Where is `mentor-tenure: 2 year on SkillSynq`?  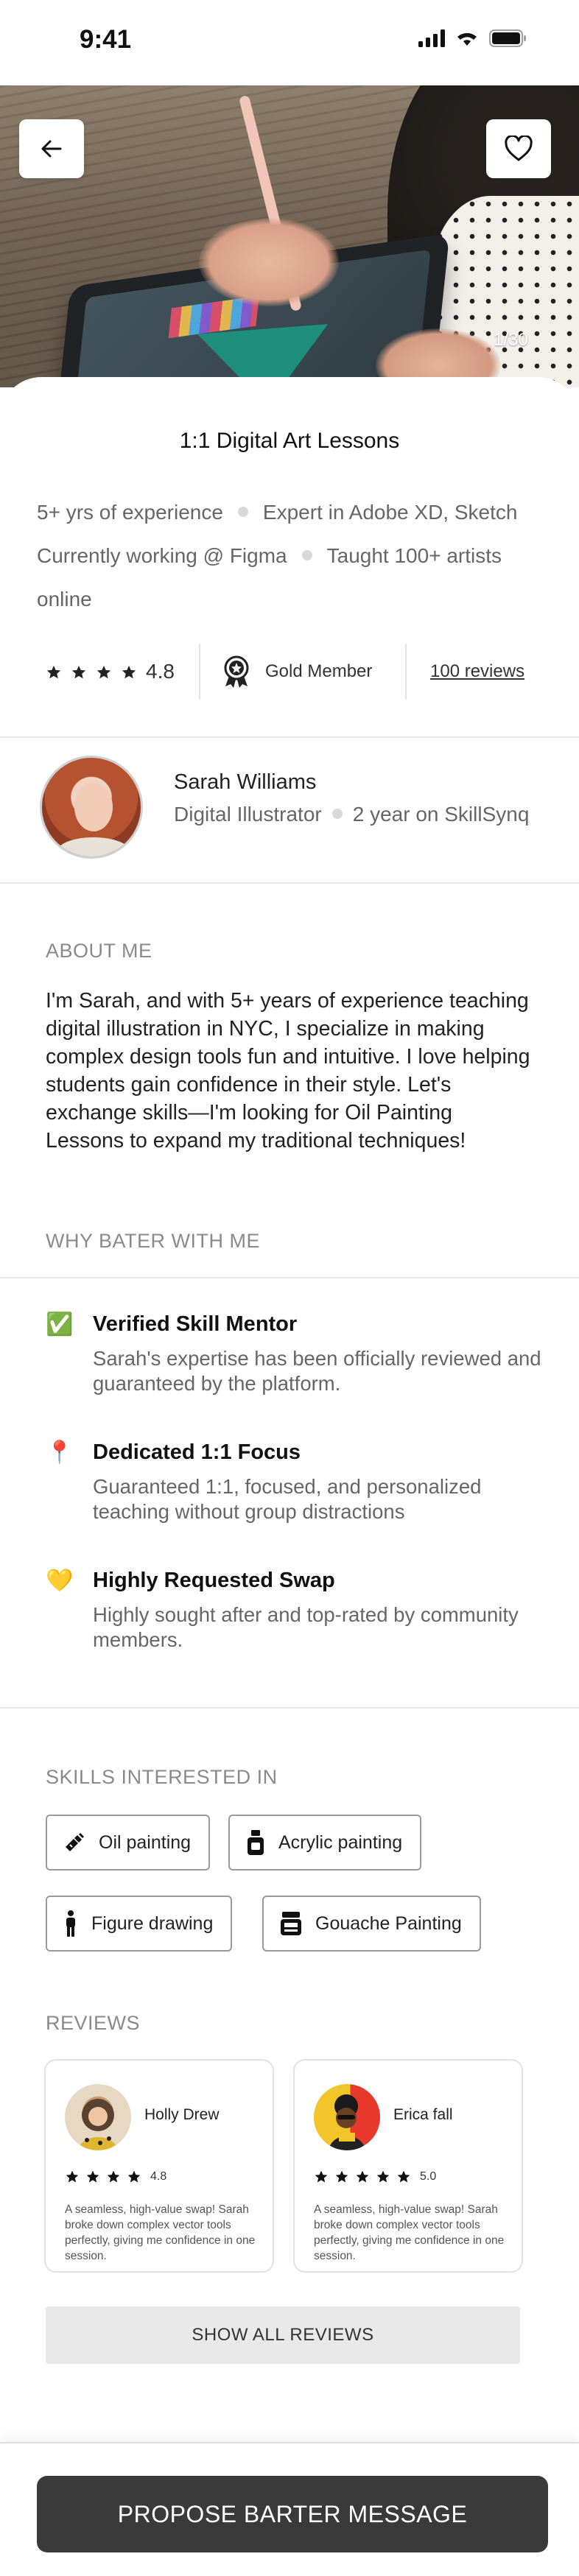
mentor-tenure: 2 year on SkillSynq is located at coordinates (441, 814).